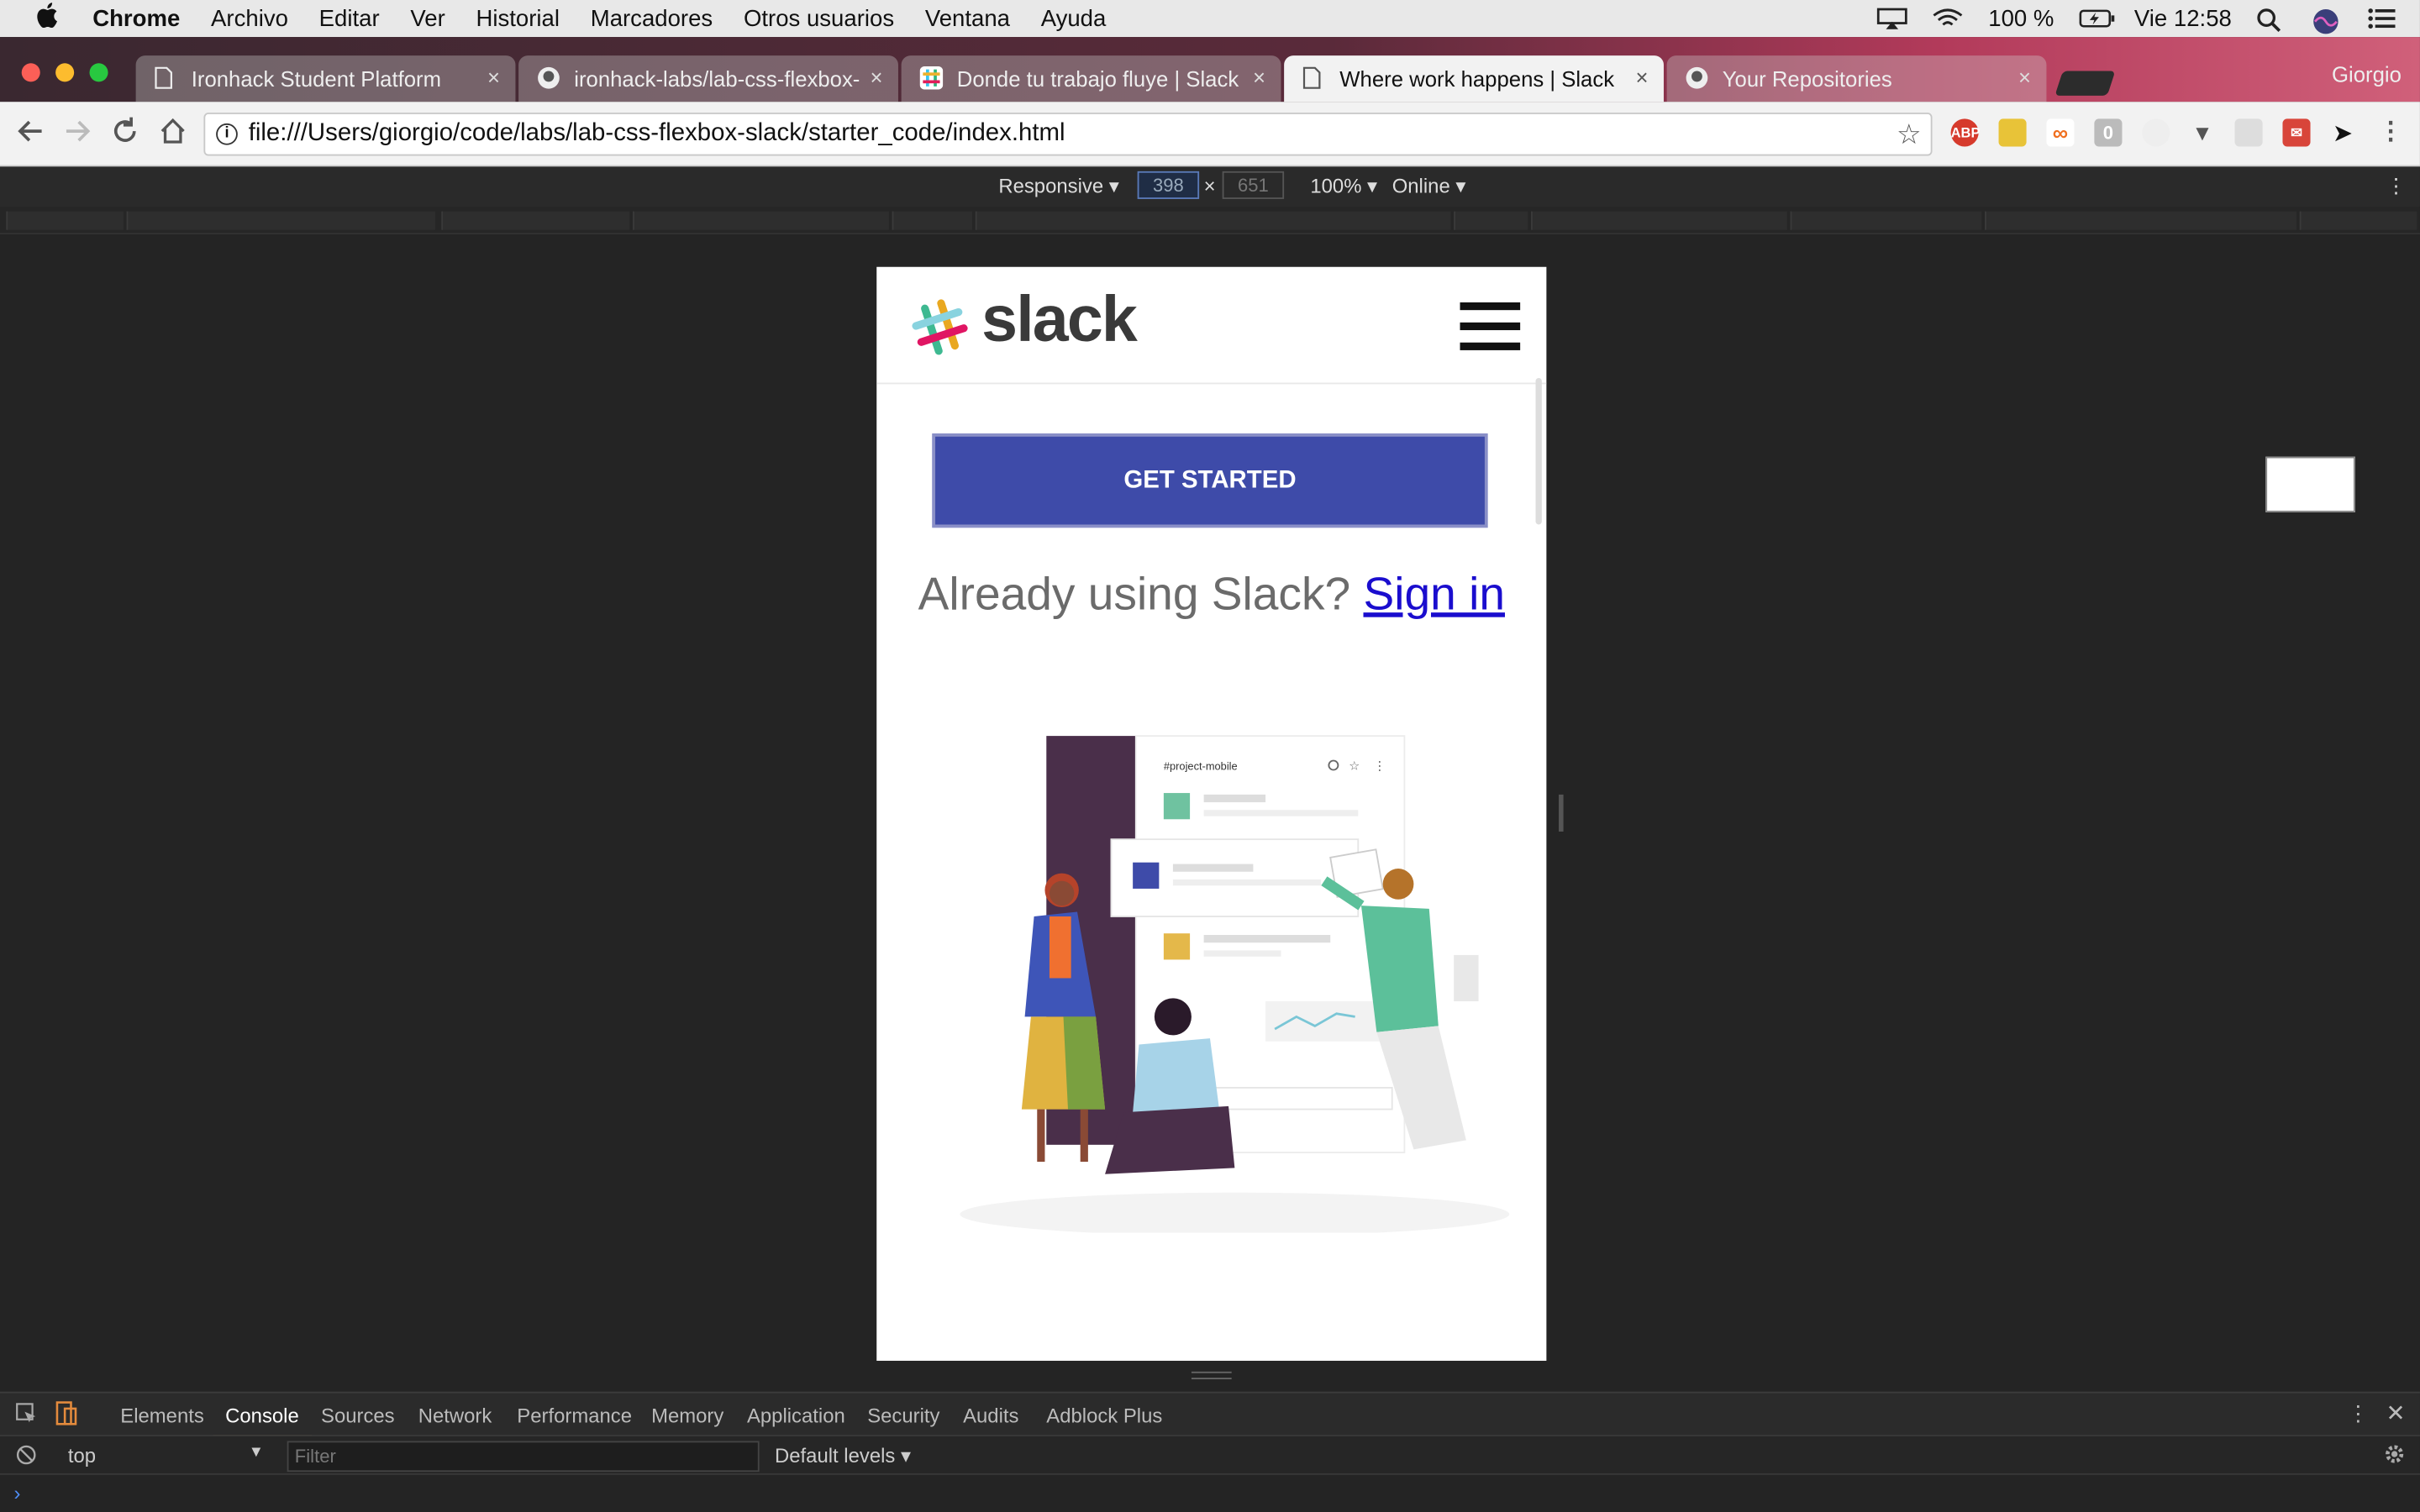  What do you see at coordinates (173, 134) in the screenshot?
I see `home-icon` at bounding box center [173, 134].